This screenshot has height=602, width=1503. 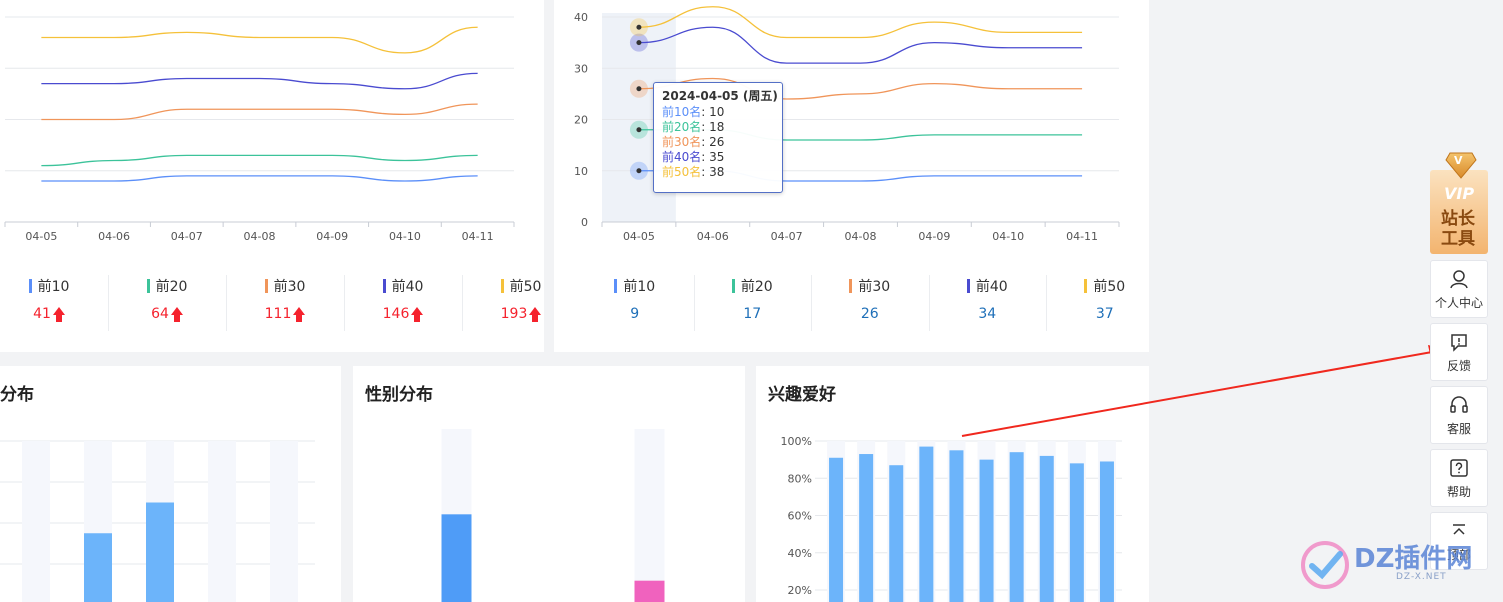 What do you see at coordinates (1458, 491) in the screenshot?
I see `help-label: 帮助` at bounding box center [1458, 491].